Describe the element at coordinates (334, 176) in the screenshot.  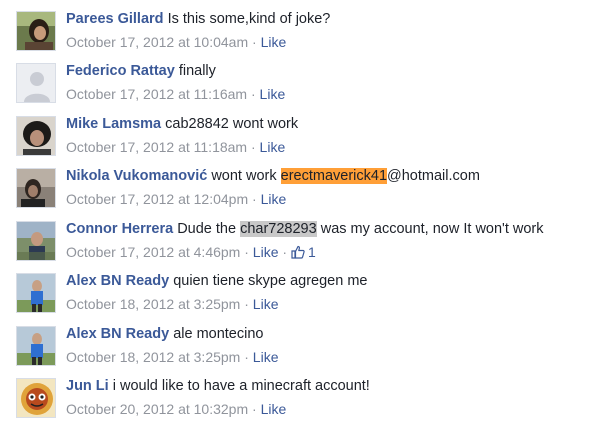
I see `highlighted-text: erectmaverick41` at that location.